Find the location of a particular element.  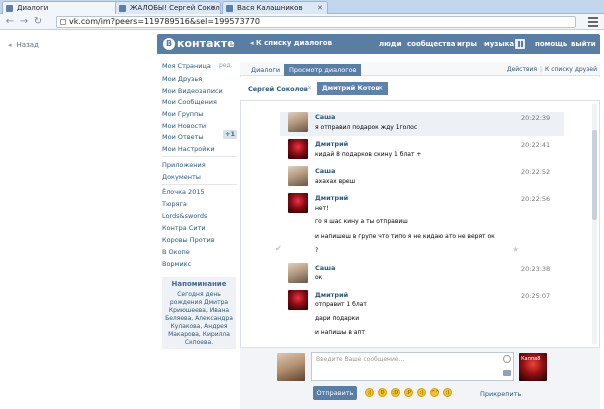

browser-tab-label: ЖАЛОБЫ! Сергей Соколо is located at coordinates (175, 8).